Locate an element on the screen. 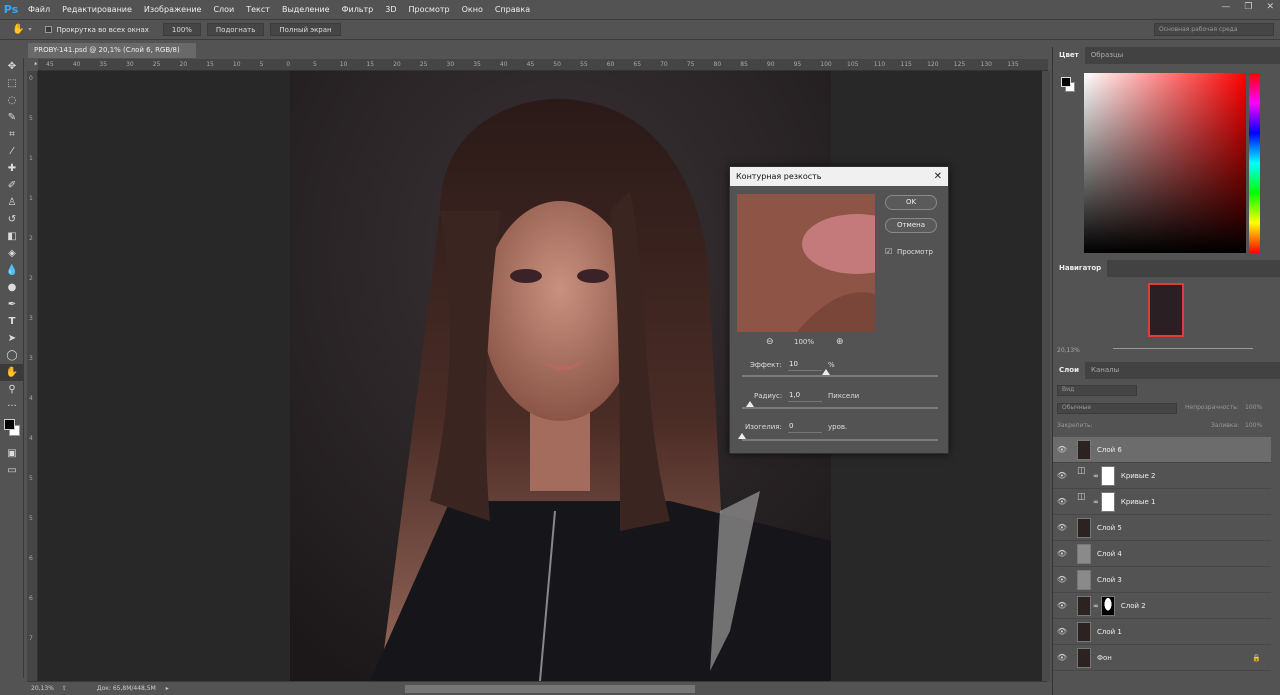 Image resolution: width=1280 pixels, height=695 pixels. document-tab: PROBY-141.psd @ 20,1% (Слой 6, RGB/8) *✕ is located at coordinates (112, 56).